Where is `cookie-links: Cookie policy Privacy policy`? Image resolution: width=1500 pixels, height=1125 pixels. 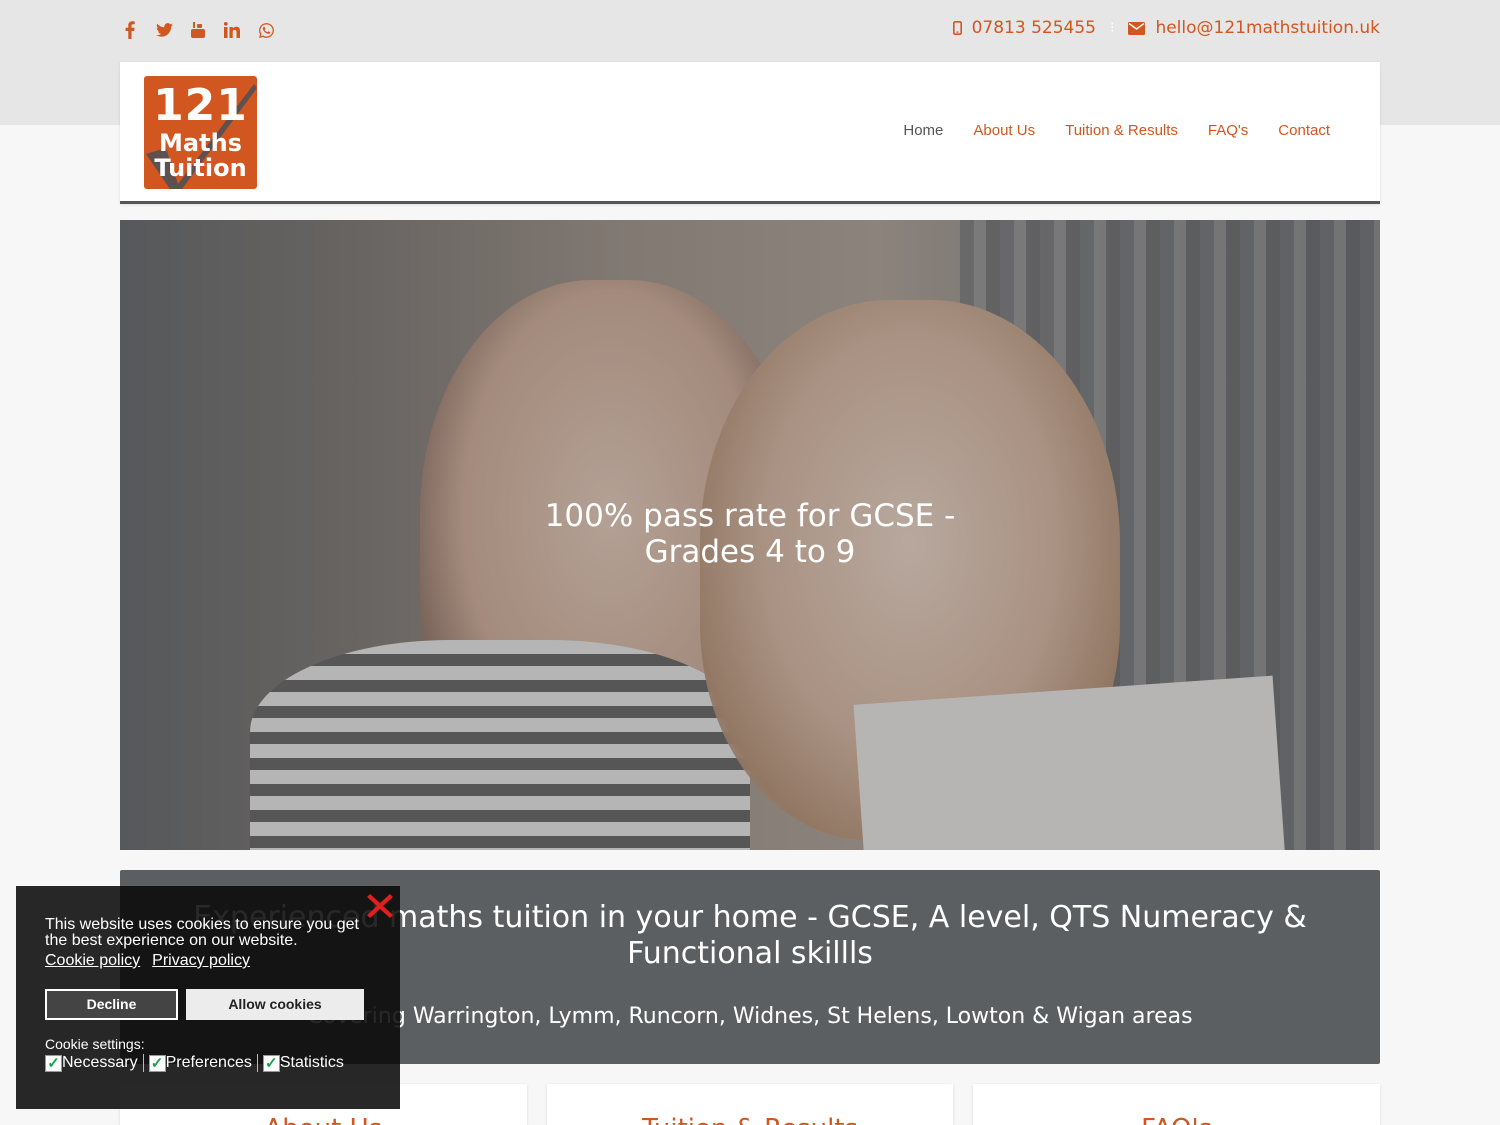 cookie-links: Cookie policy Privacy policy is located at coordinates (147, 961).